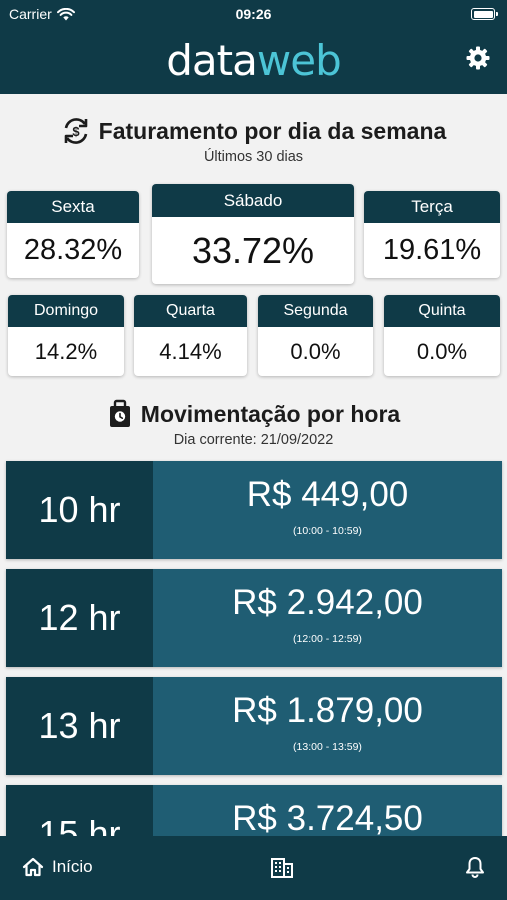 The width and height of the screenshot is (507, 900). I want to click on building-icon, so click(282, 867).